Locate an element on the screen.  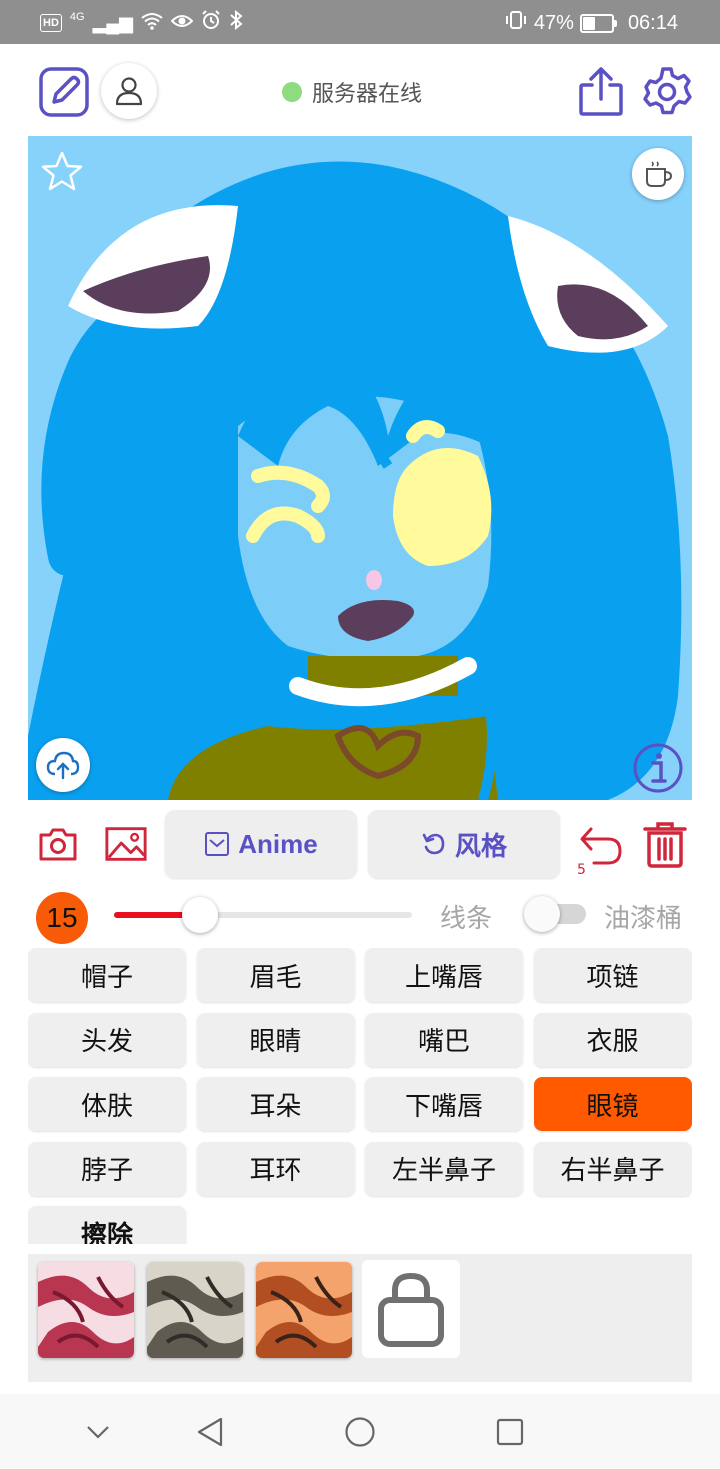
bucket-label: 油漆桶 is located at coordinates (643, 919).